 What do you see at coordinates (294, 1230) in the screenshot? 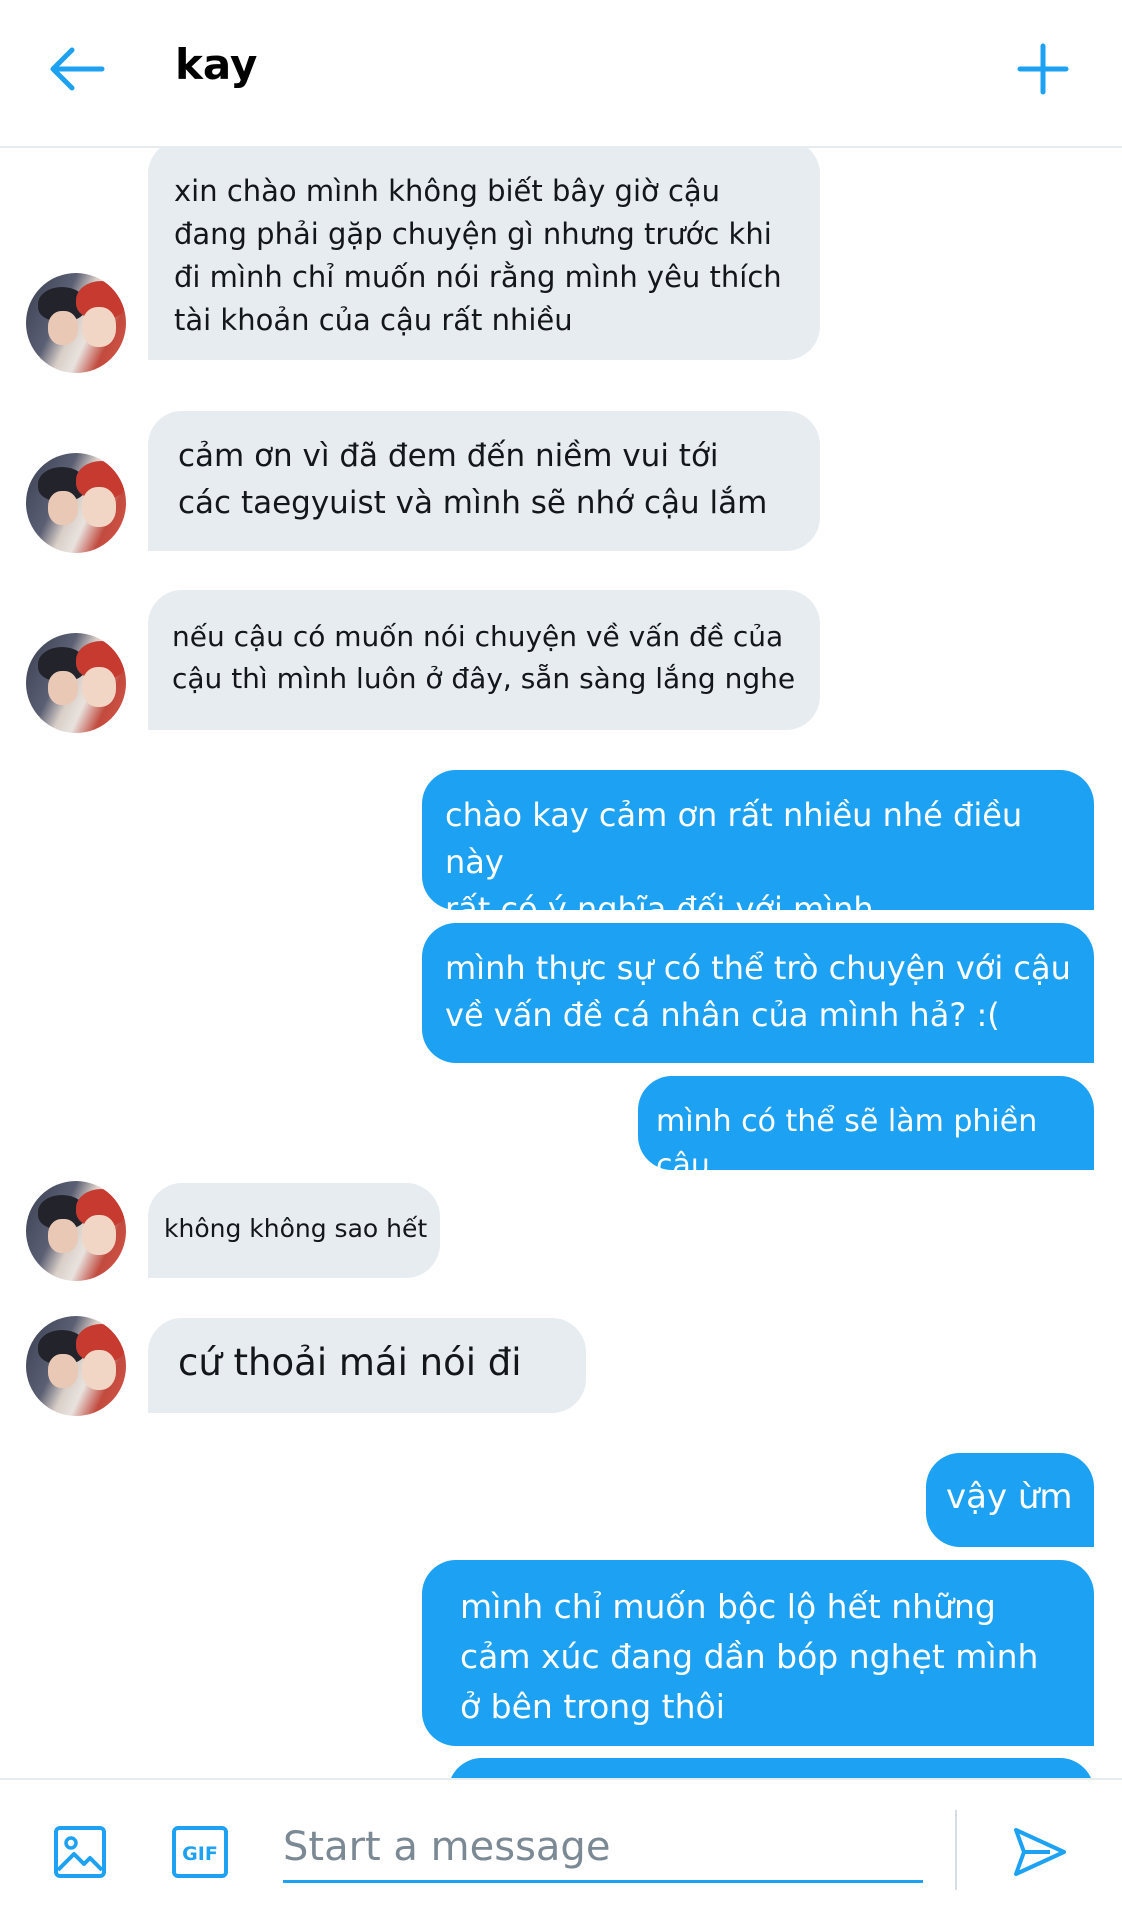
I see `incoming-message: không không sao hết` at bounding box center [294, 1230].